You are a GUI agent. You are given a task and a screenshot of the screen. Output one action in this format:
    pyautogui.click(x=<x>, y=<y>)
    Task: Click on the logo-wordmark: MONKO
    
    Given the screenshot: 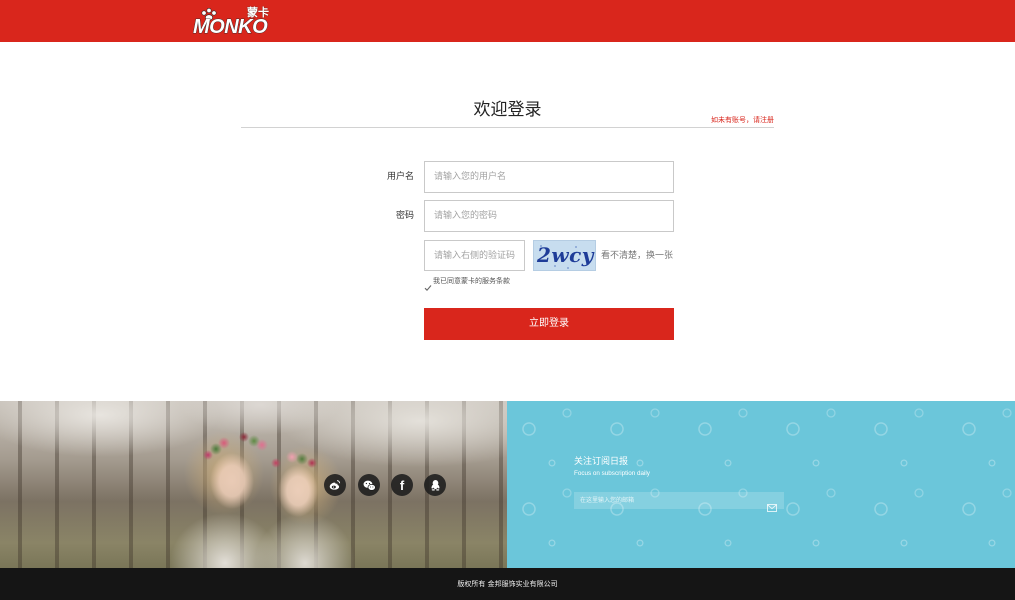 What is the action you would take?
    pyautogui.click(x=230, y=27)
    